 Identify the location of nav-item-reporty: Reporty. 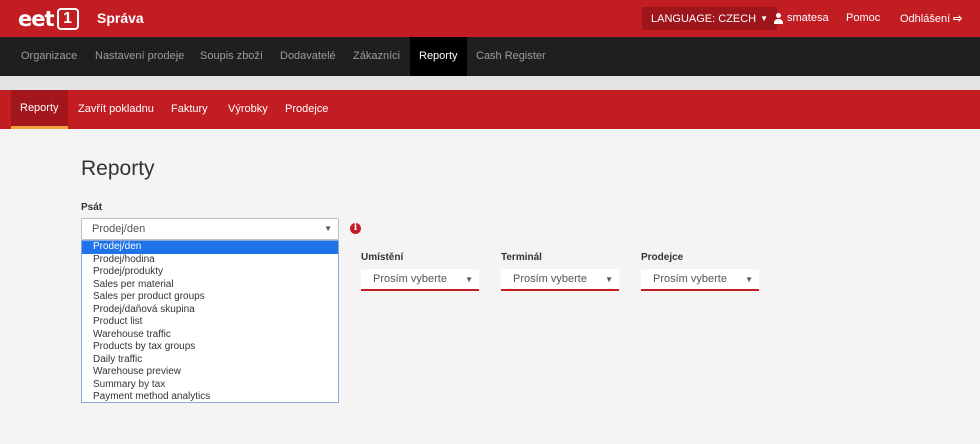
(438, 56).